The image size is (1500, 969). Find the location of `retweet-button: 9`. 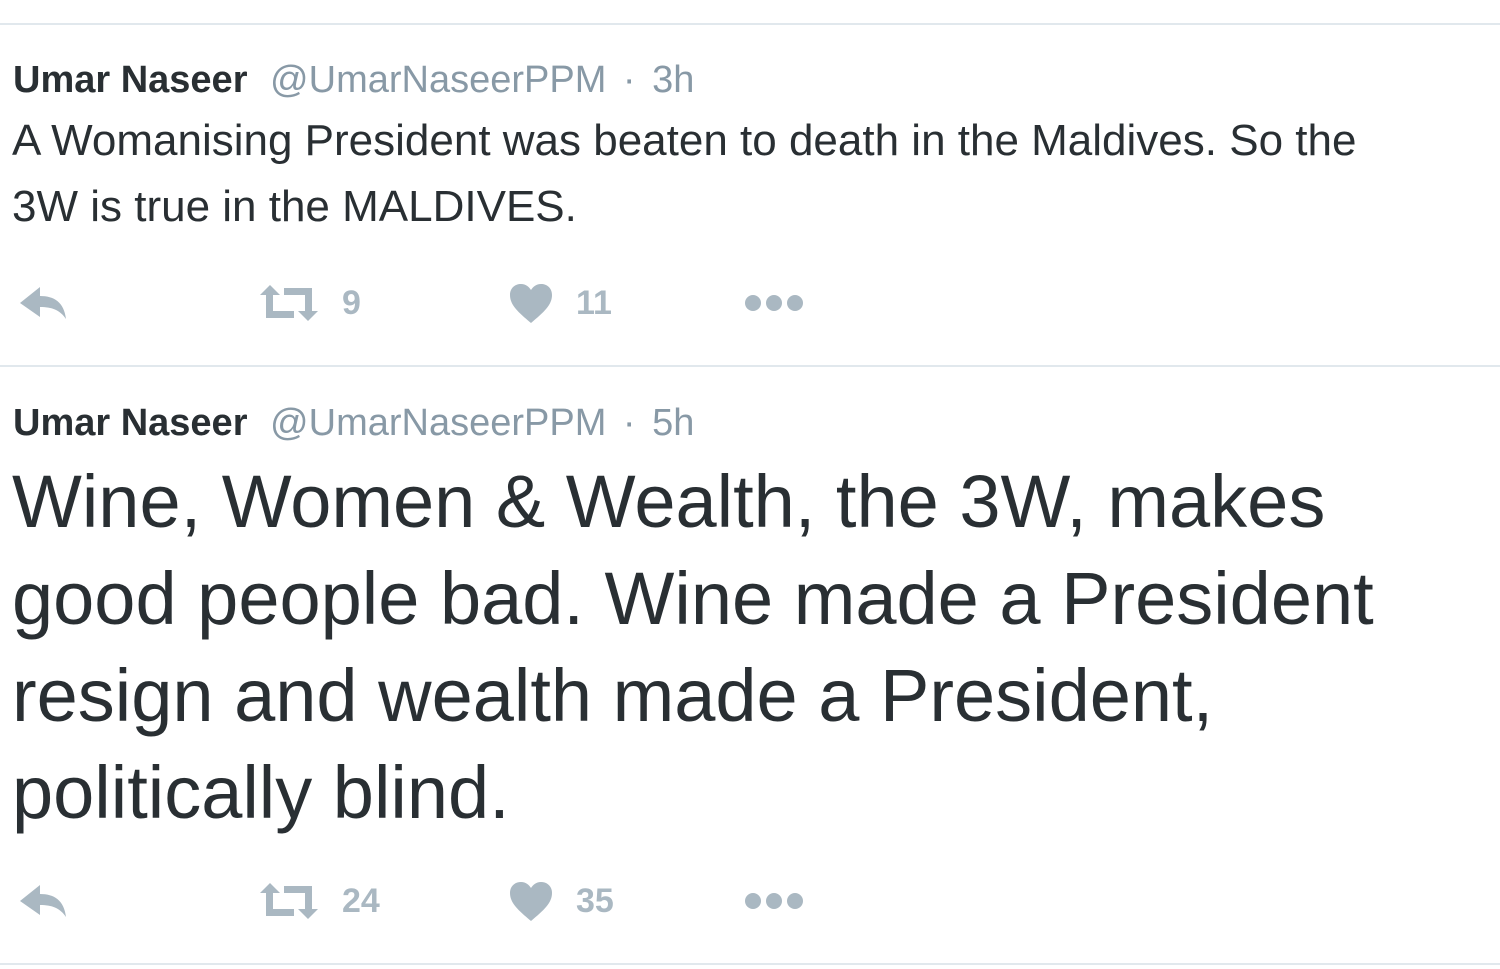

retweet-button: 9 is located at coordinates (309, 303).